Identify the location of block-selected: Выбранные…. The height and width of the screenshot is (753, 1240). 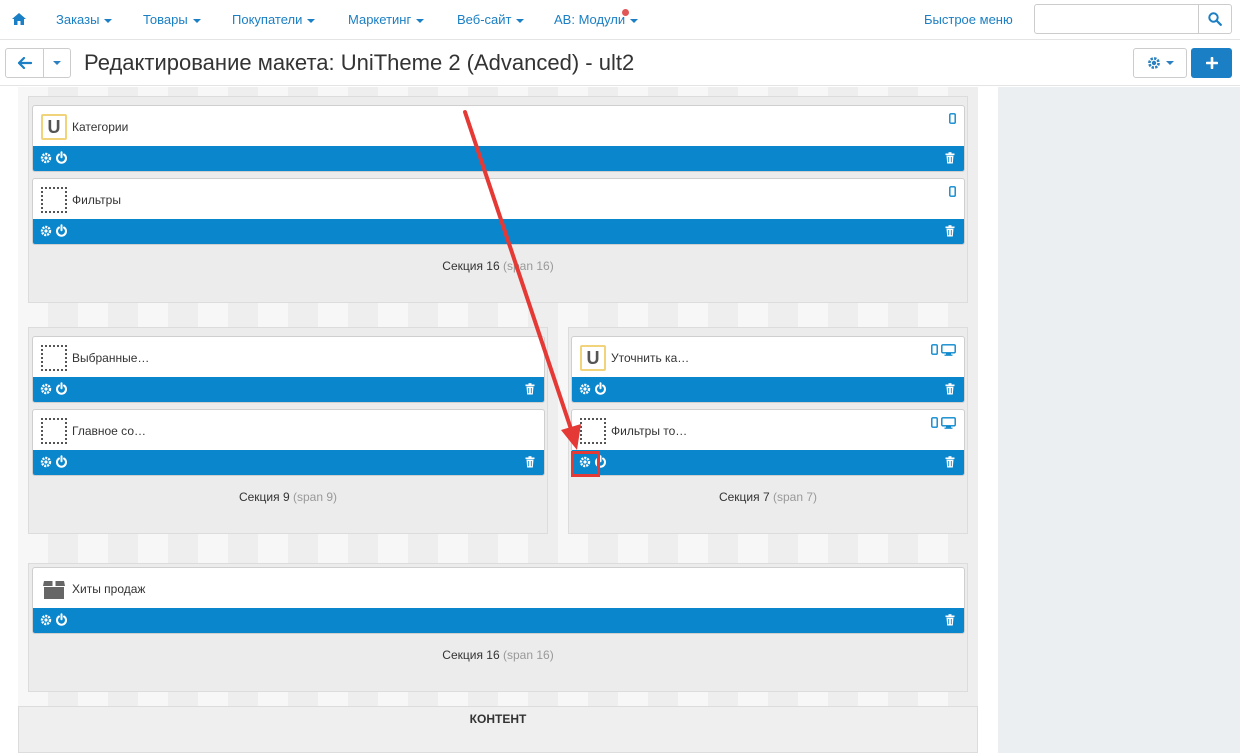
(288, 369).